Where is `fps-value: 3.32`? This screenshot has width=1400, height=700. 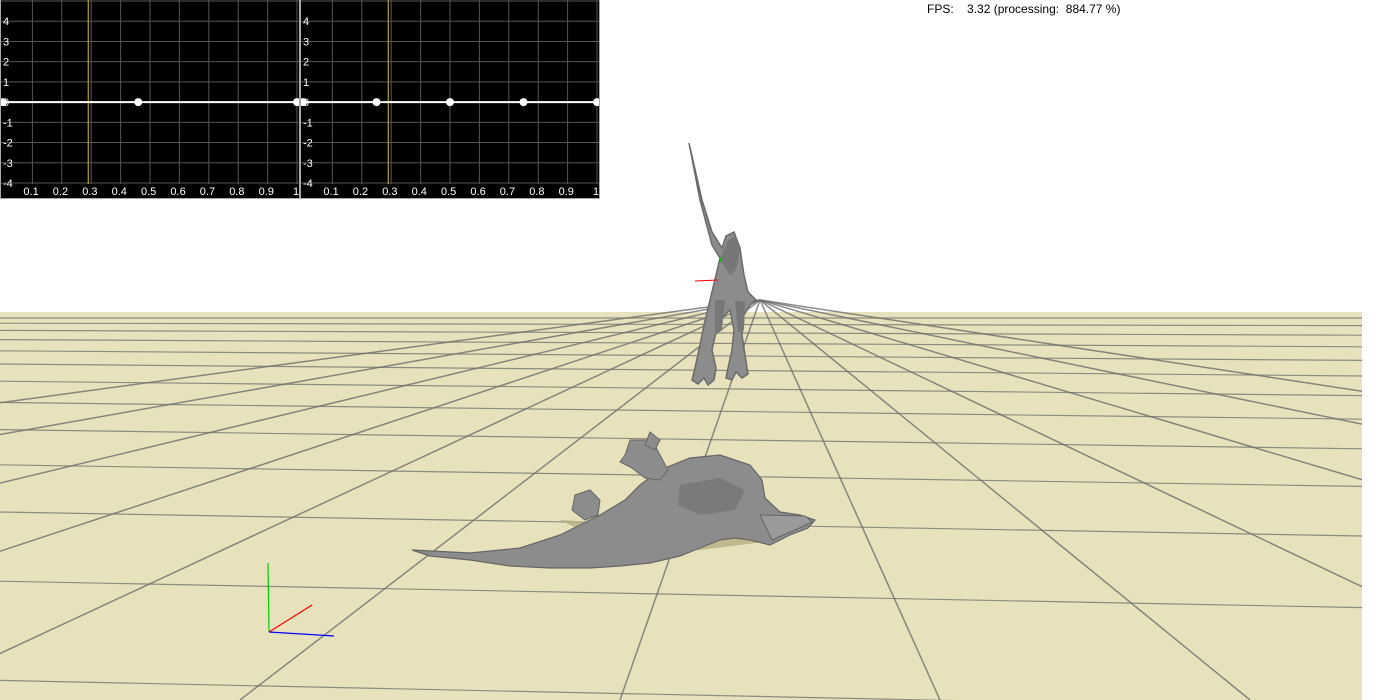
fps-value: 3.32 is located at coordinates (979, 9).